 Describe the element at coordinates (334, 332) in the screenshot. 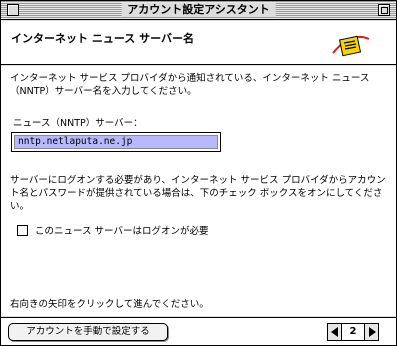

I see `previous-arrow-icon` at that location.